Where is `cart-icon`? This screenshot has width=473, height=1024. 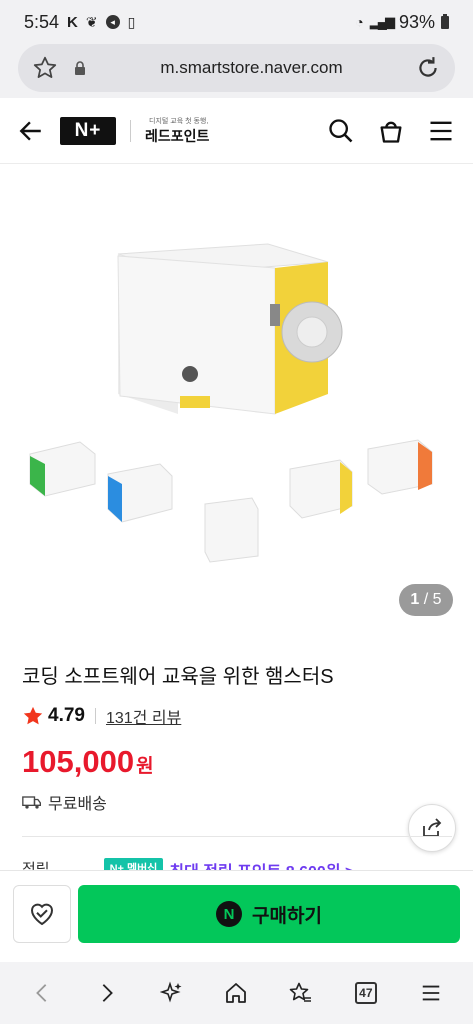
cart-icon is located at coordinates (391, 131).